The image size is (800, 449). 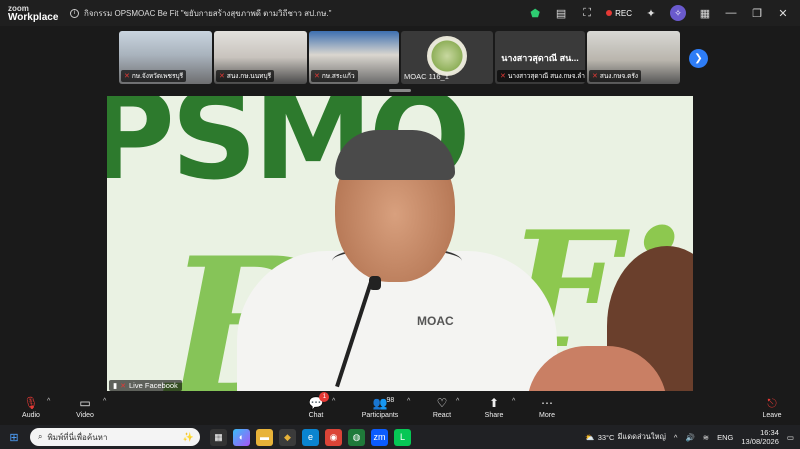 I want to click on ministry-seal-avatar, so click(x=447, y=56).